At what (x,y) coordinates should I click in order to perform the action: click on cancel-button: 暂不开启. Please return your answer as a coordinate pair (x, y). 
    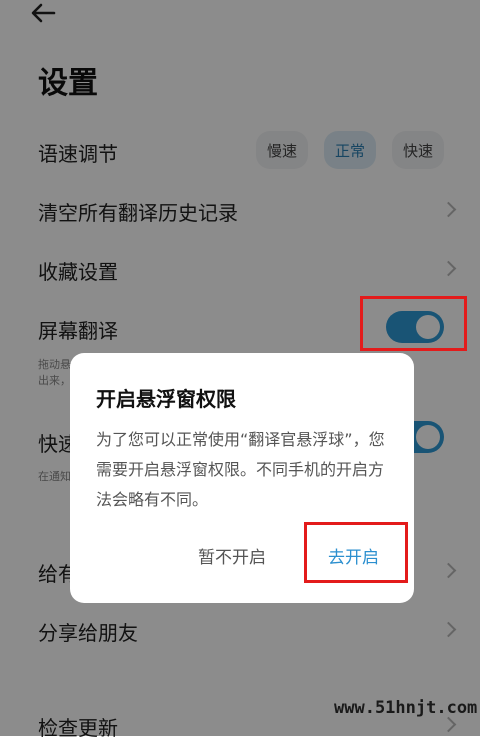
    Looking at the image, I should click on (232, 555).